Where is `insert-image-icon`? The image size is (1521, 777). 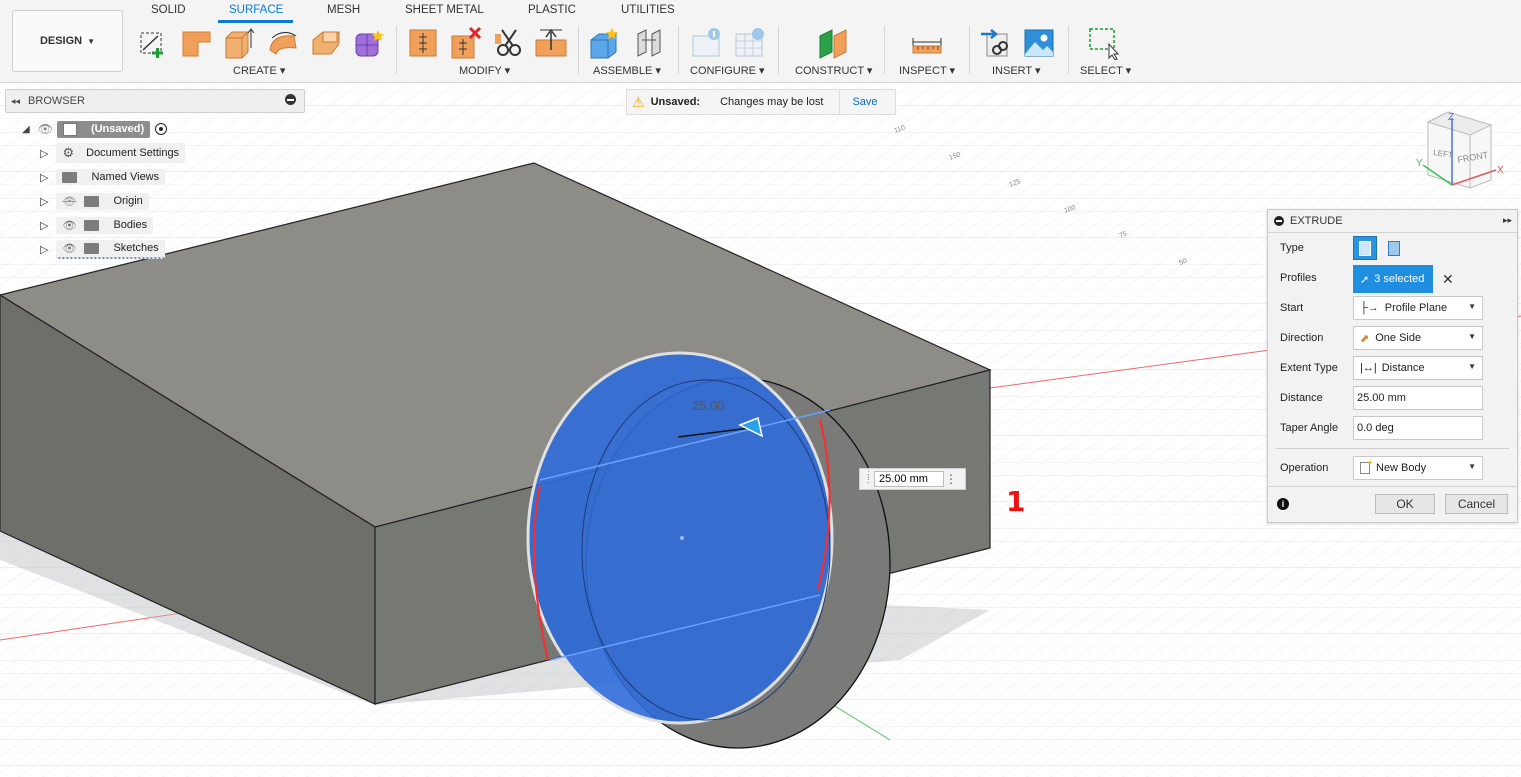 insert-image-icon is located at coordinates (1039, 43).